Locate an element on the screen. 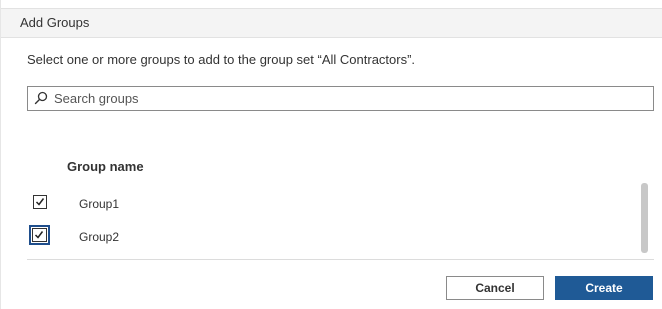  table-row: Group2 is located at coordinates (327, 237).